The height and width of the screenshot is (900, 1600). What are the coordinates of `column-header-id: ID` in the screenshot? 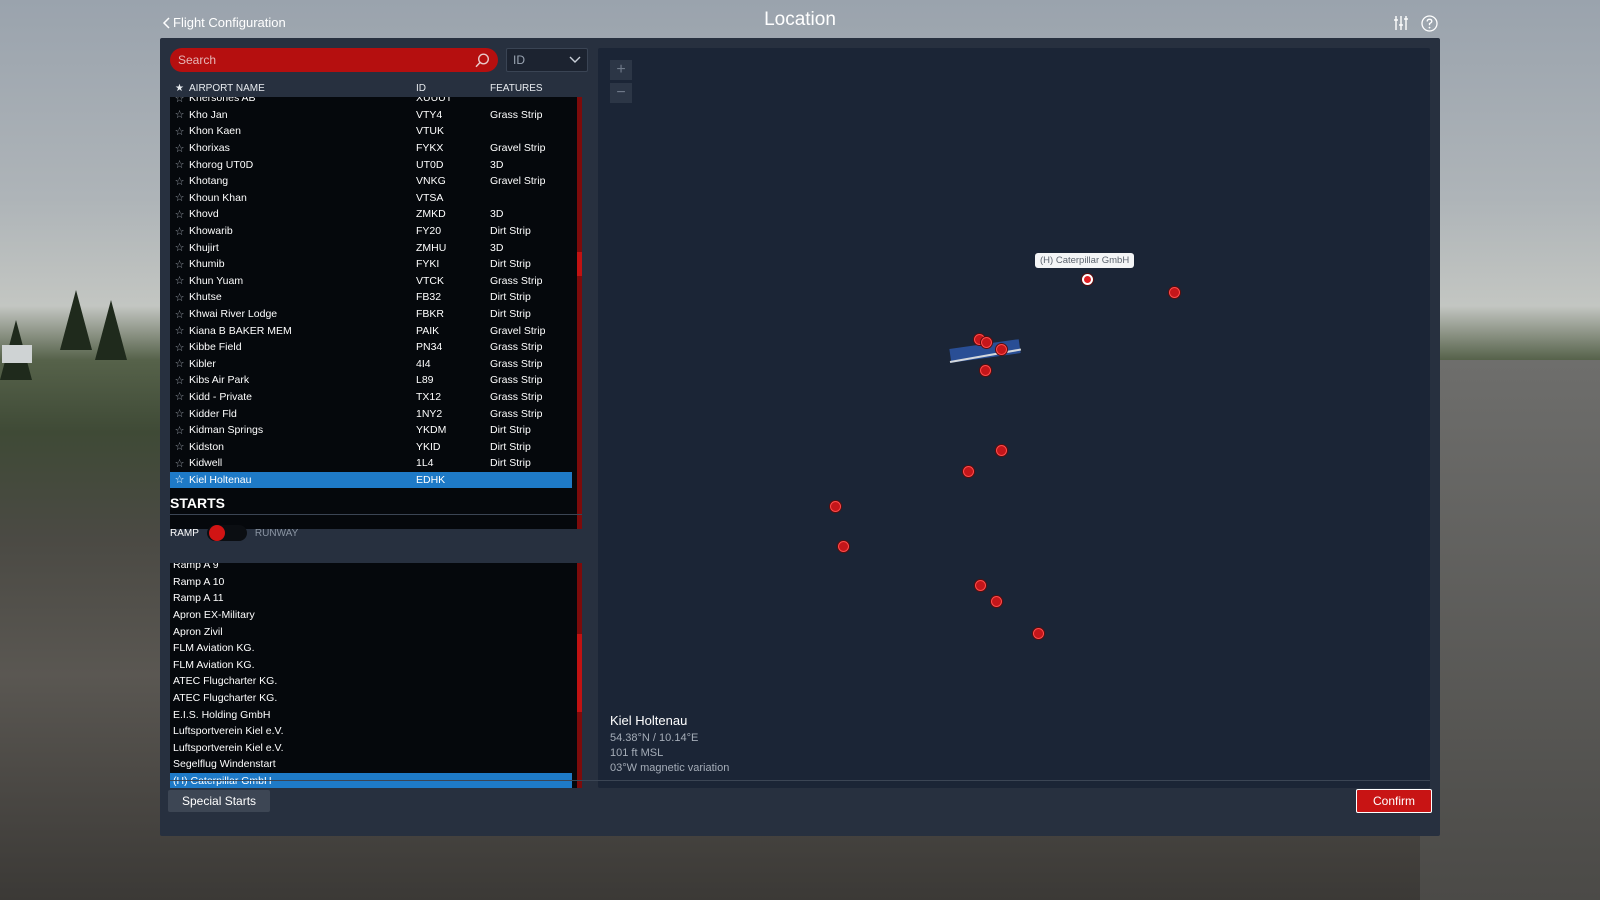 It's located at (453, 88).